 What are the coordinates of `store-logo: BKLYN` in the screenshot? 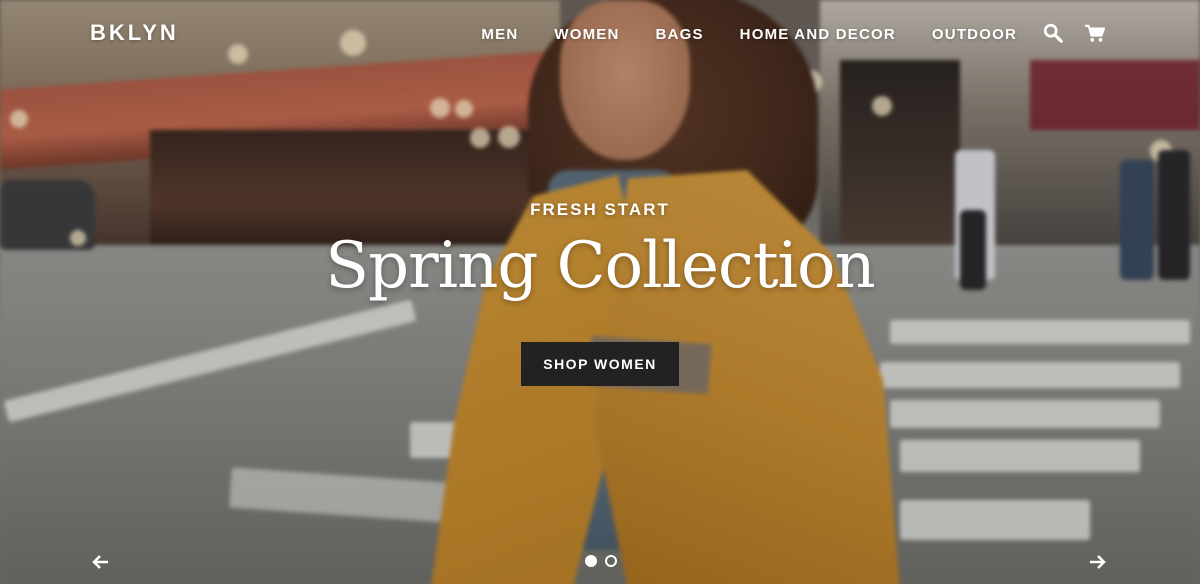 It's located at (134, 33).